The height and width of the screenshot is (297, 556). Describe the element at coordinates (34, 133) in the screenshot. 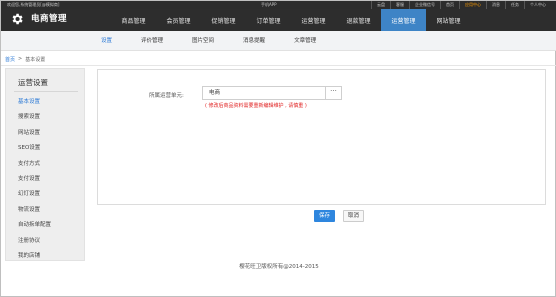

I see `sidebar-item-website: 网站设置` at that location.